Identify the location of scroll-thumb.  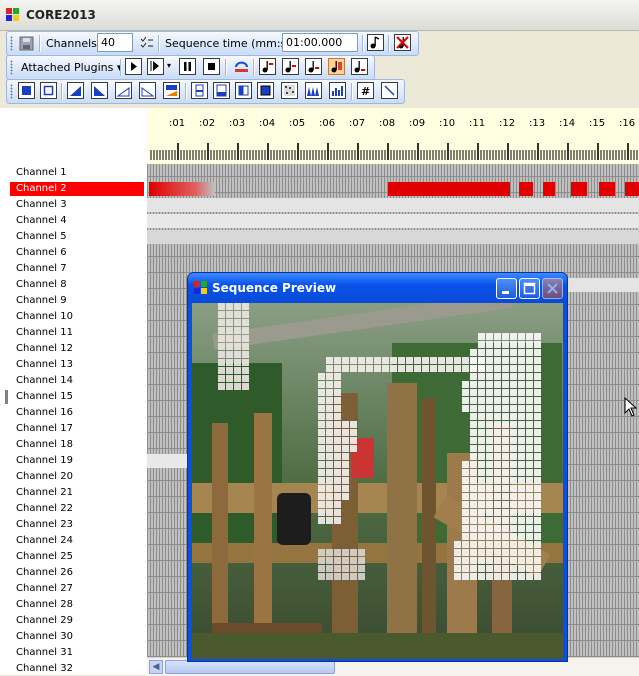
(250, 667).